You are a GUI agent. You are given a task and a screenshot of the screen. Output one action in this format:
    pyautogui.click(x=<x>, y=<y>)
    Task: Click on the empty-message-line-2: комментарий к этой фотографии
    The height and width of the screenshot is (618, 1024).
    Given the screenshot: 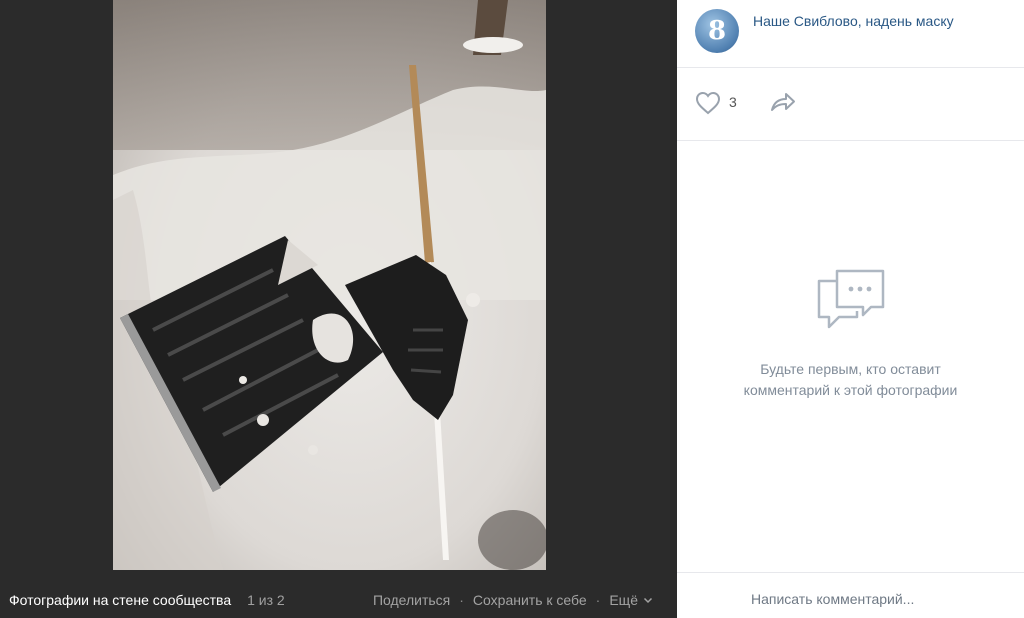 What is the action you would take?
    pyautogui.click(x=850, y=390)
    